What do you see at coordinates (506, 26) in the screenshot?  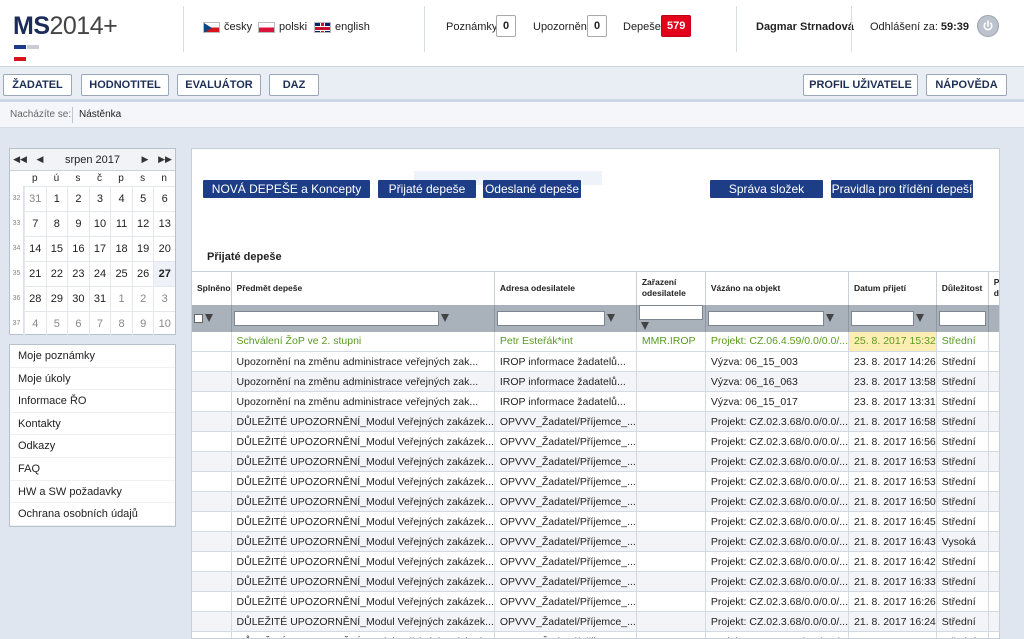 I see `notes-counter: 0` at bounding box center [506, 26].